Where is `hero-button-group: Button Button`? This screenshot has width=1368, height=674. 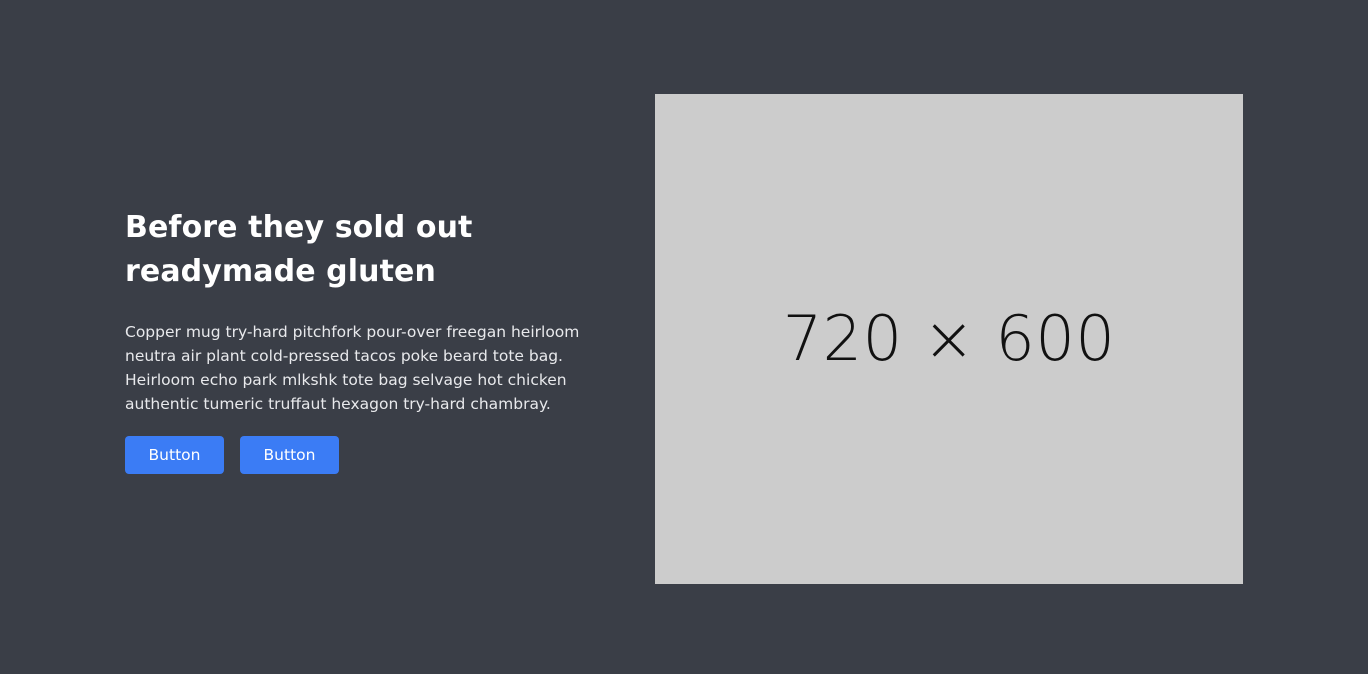 hero-button-group: Button Button is located at coordinates (232, 455).